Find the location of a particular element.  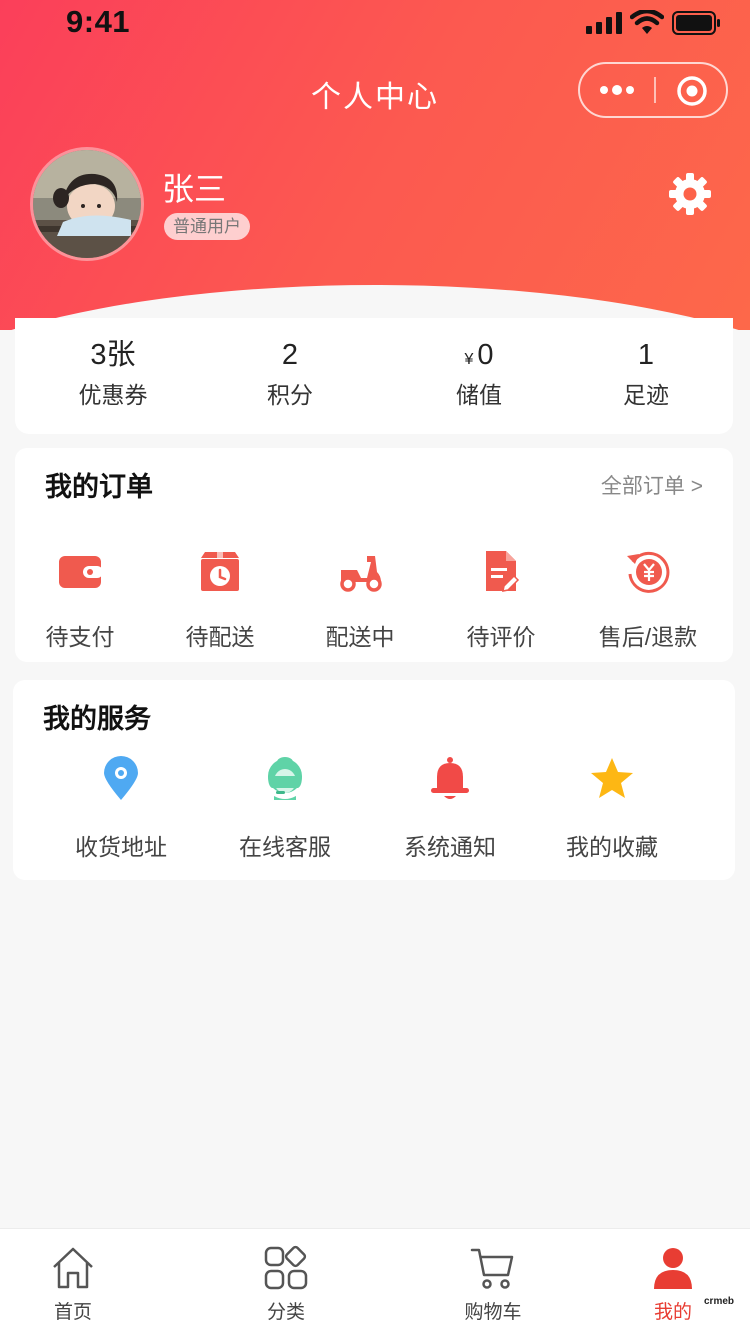

order-label: 待评价 is located at coordinates (501, 637).